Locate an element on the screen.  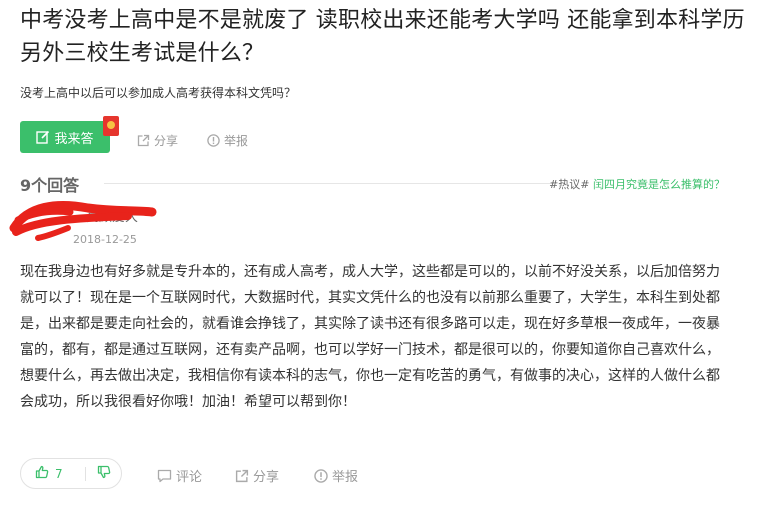
comment-label: 评论 is located at coordinates (189, 477).